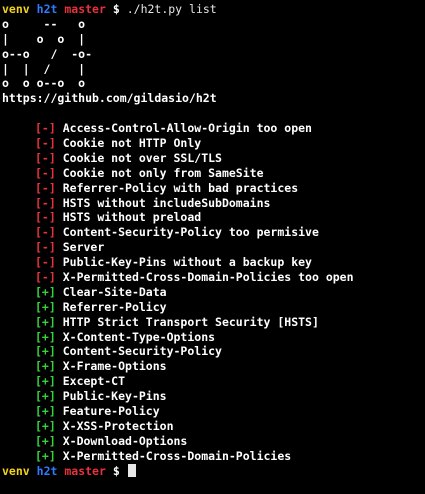 This screenshot has width=425, height=494. I want to click on good-header-item: [+] Clear-Site-Data, so click(213, 292).